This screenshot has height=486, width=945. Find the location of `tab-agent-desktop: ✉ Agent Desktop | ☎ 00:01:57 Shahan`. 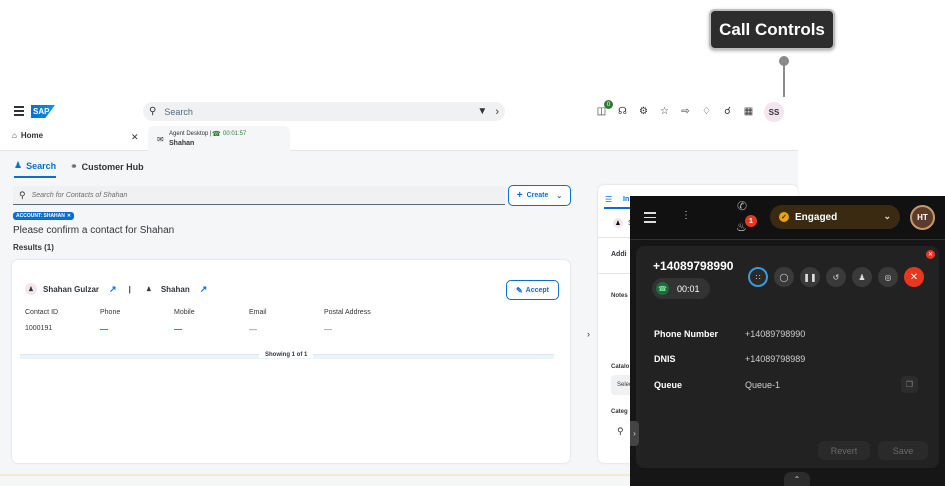

tab-agent-desktop: ✉ Agent Desktop | ☎ 00:01:57 Shahan is located at coordinates (219, 138).